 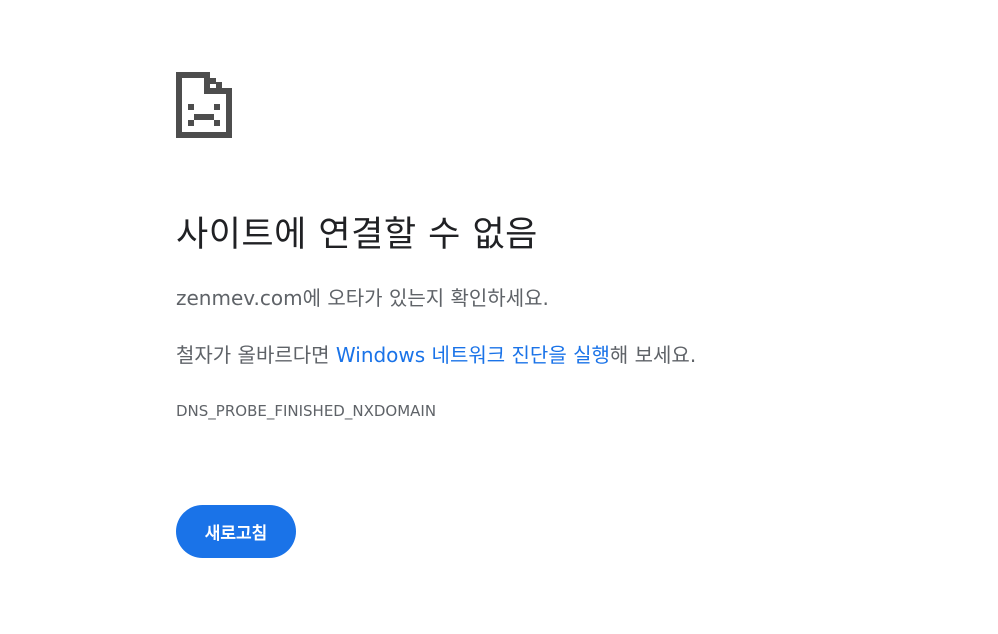 What do you see at coordinates (473, 355) in the screenshot?
I see `network-diagnostics-link: Windows 네트워크 진단을 실행` at bounding box center [473, 355].